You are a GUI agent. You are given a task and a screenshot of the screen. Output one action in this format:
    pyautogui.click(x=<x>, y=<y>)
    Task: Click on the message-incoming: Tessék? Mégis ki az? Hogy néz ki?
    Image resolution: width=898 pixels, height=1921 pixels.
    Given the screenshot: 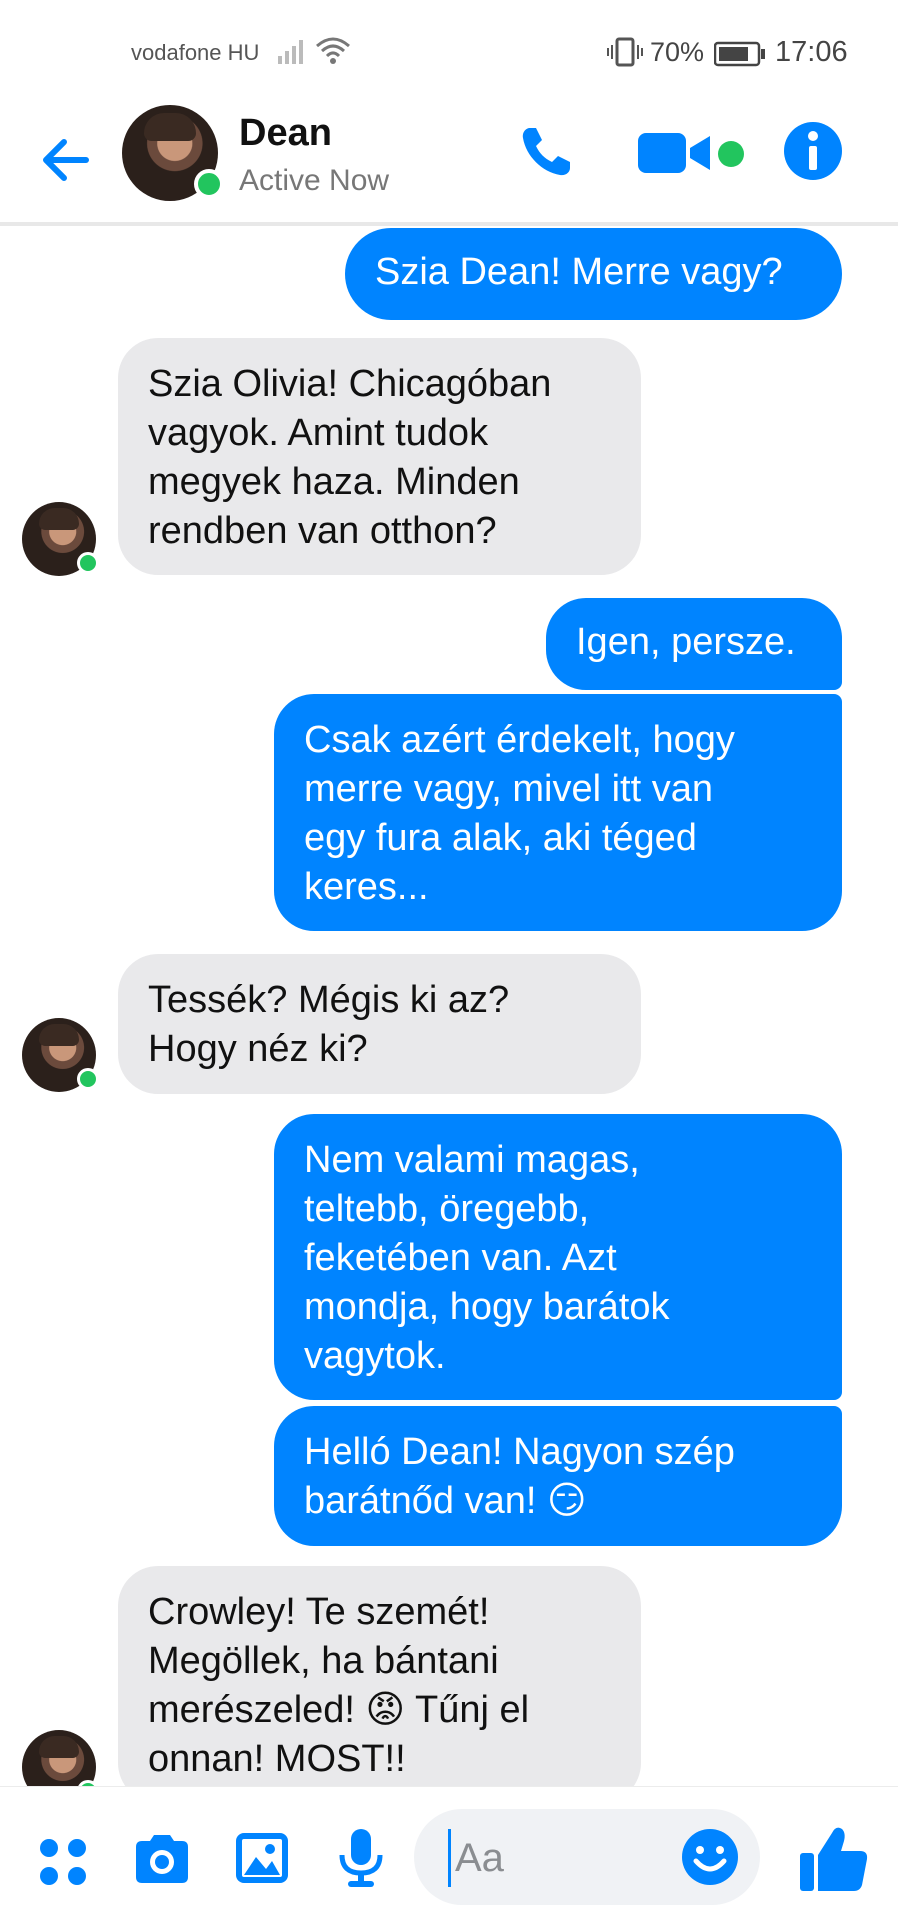 What is the action you would take?
    pyautogui.click(x=379, y=1024)
    